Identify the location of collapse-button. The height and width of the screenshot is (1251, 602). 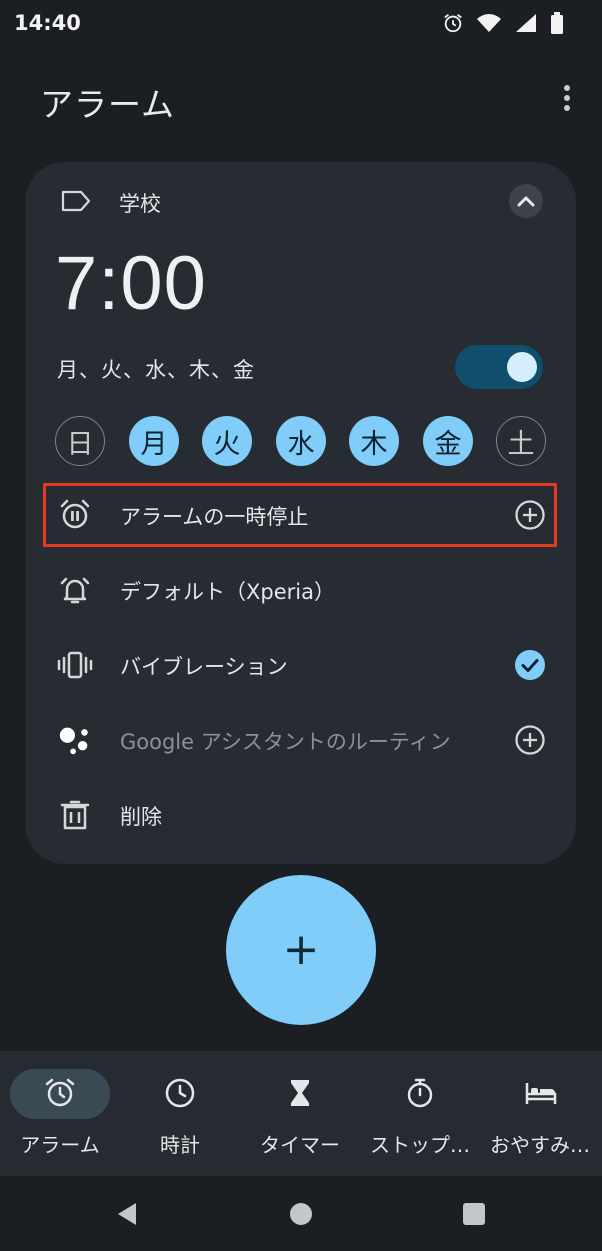
(526, 201).